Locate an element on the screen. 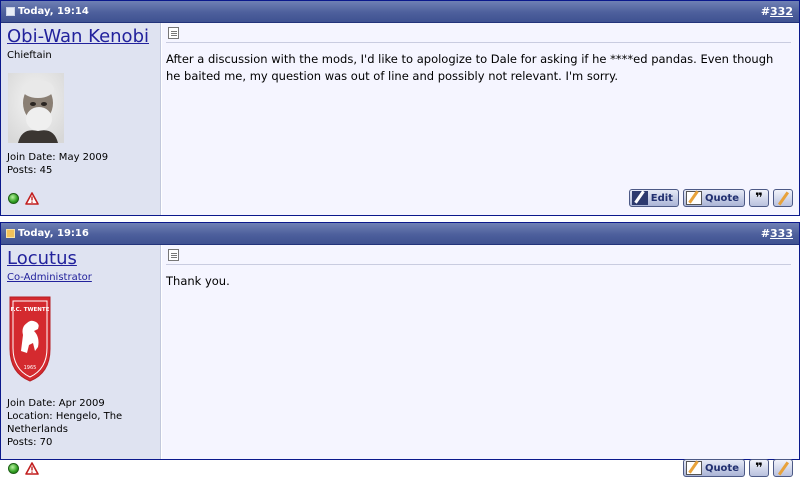 The height and width of the screenshot is (478, 800). crest-text: F.C. TWENTE is located at coordinates (30, 310).